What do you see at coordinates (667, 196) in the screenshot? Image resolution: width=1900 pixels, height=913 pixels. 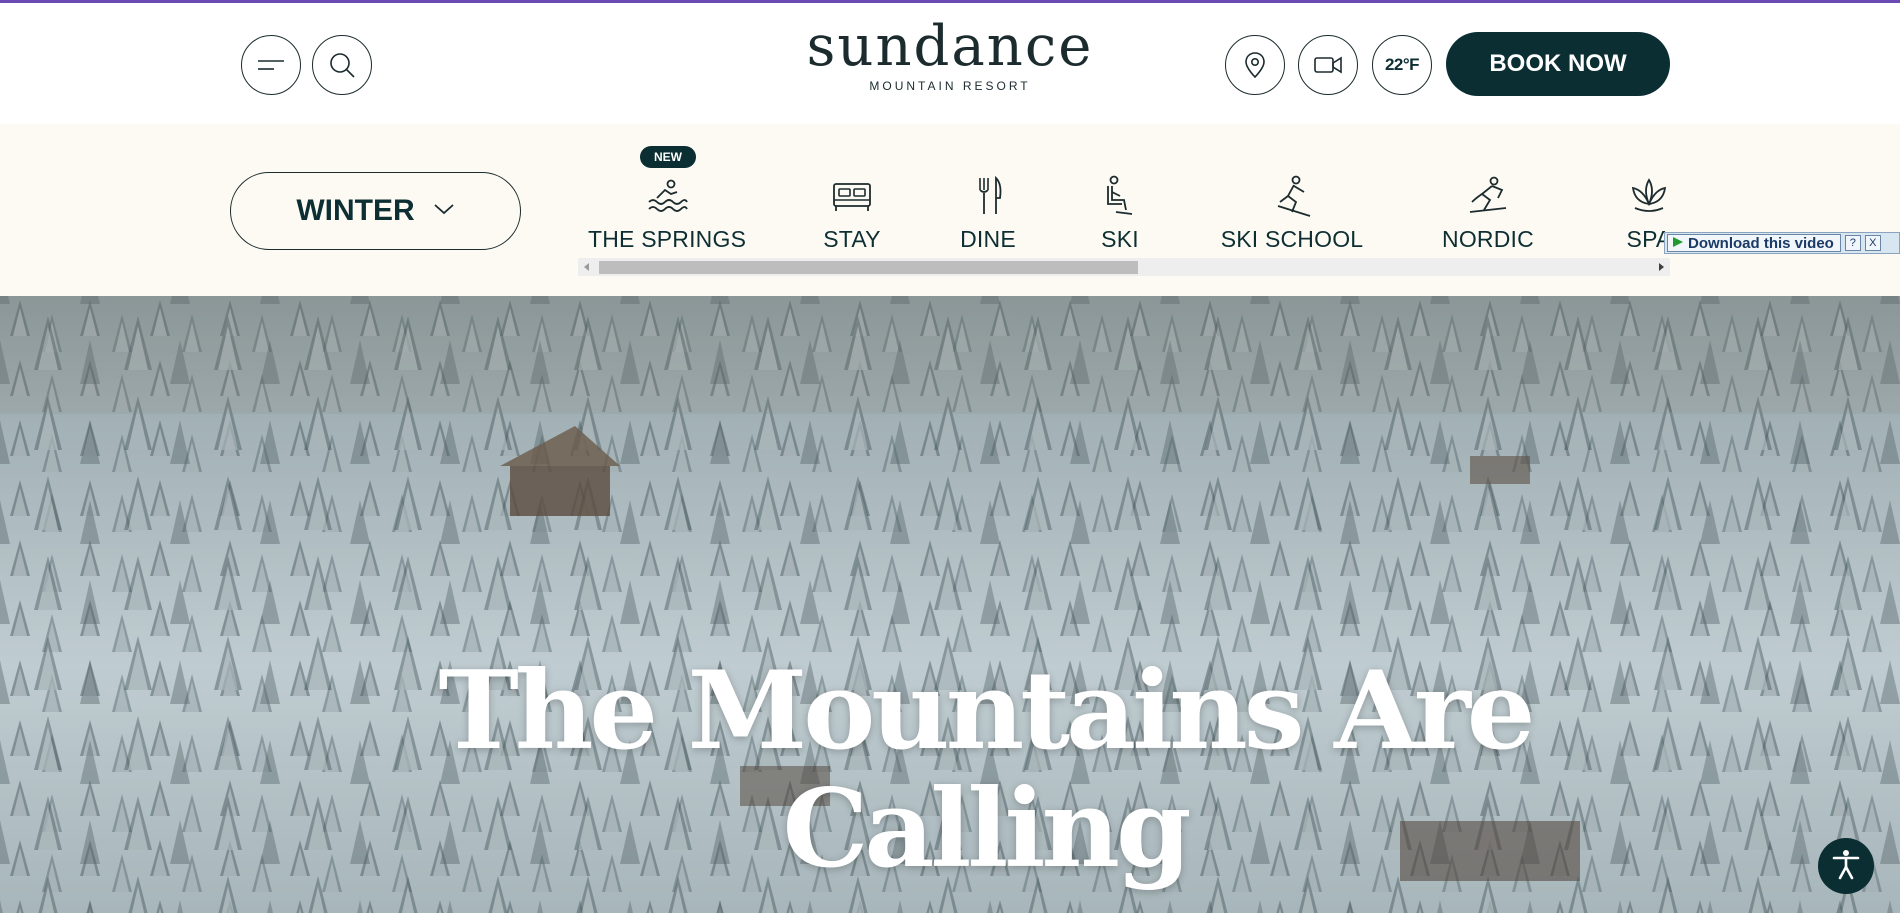 I see `swimmer-icon` at bounding box center [667, 196].